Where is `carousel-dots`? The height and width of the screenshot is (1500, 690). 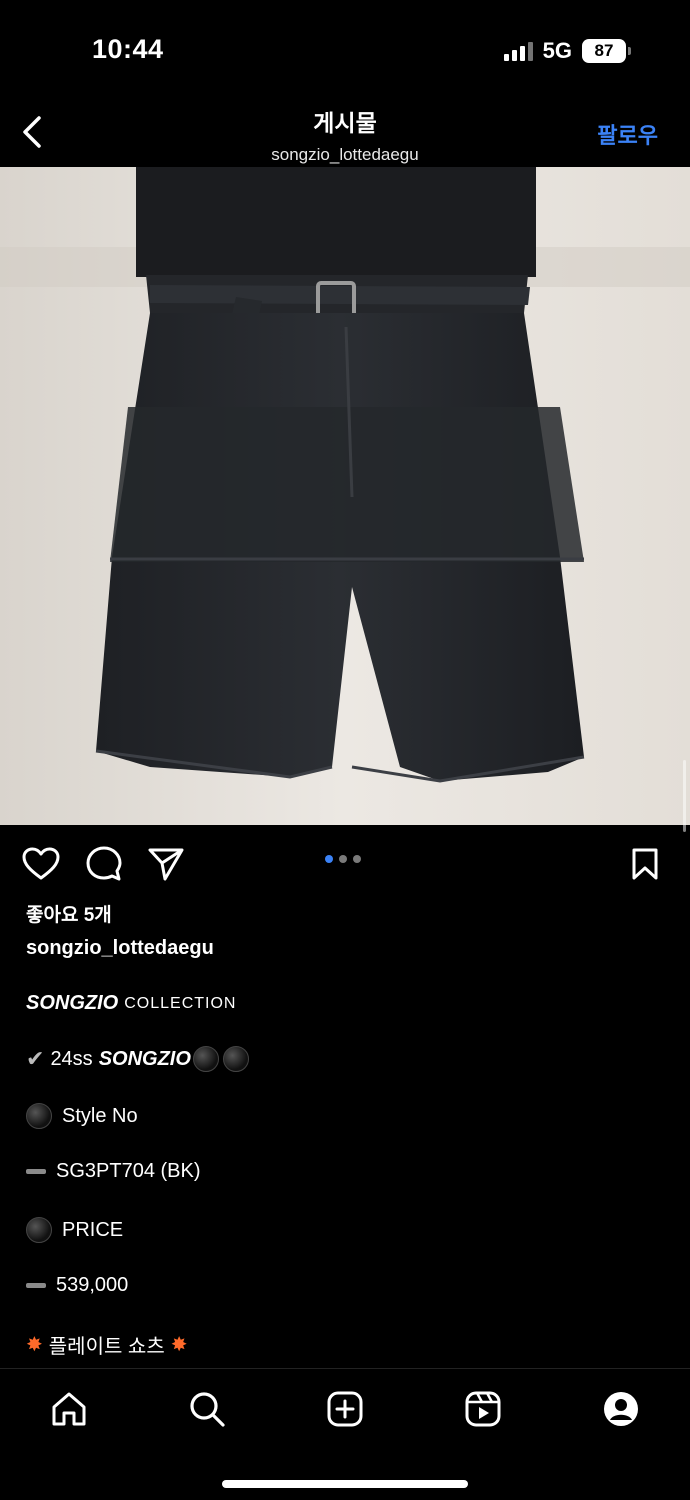 carousel-dots is located at coordinates (343, 859).